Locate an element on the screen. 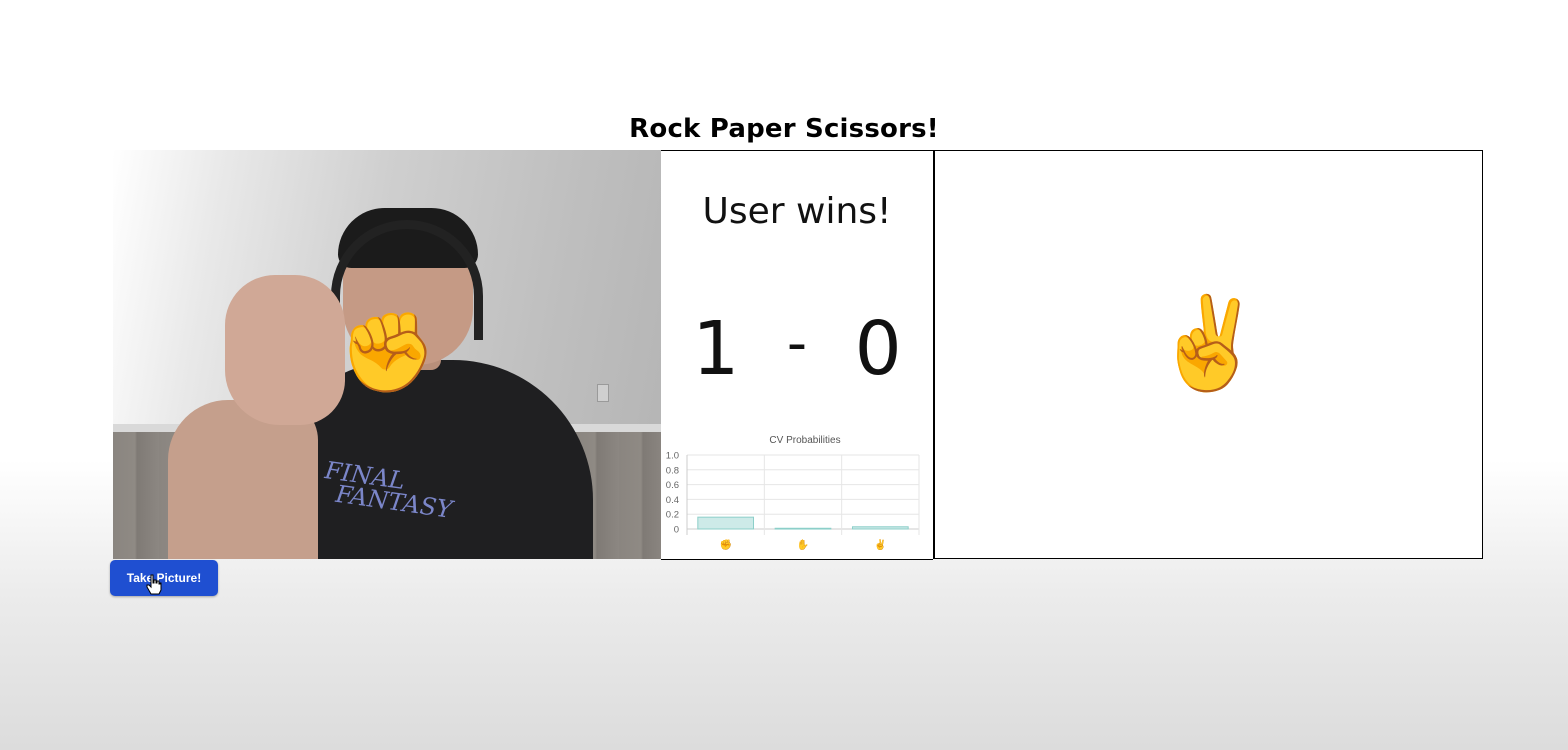 This screenshot has width=1568, height=750. result-message: User wins! is located at coordinates (797, 211).